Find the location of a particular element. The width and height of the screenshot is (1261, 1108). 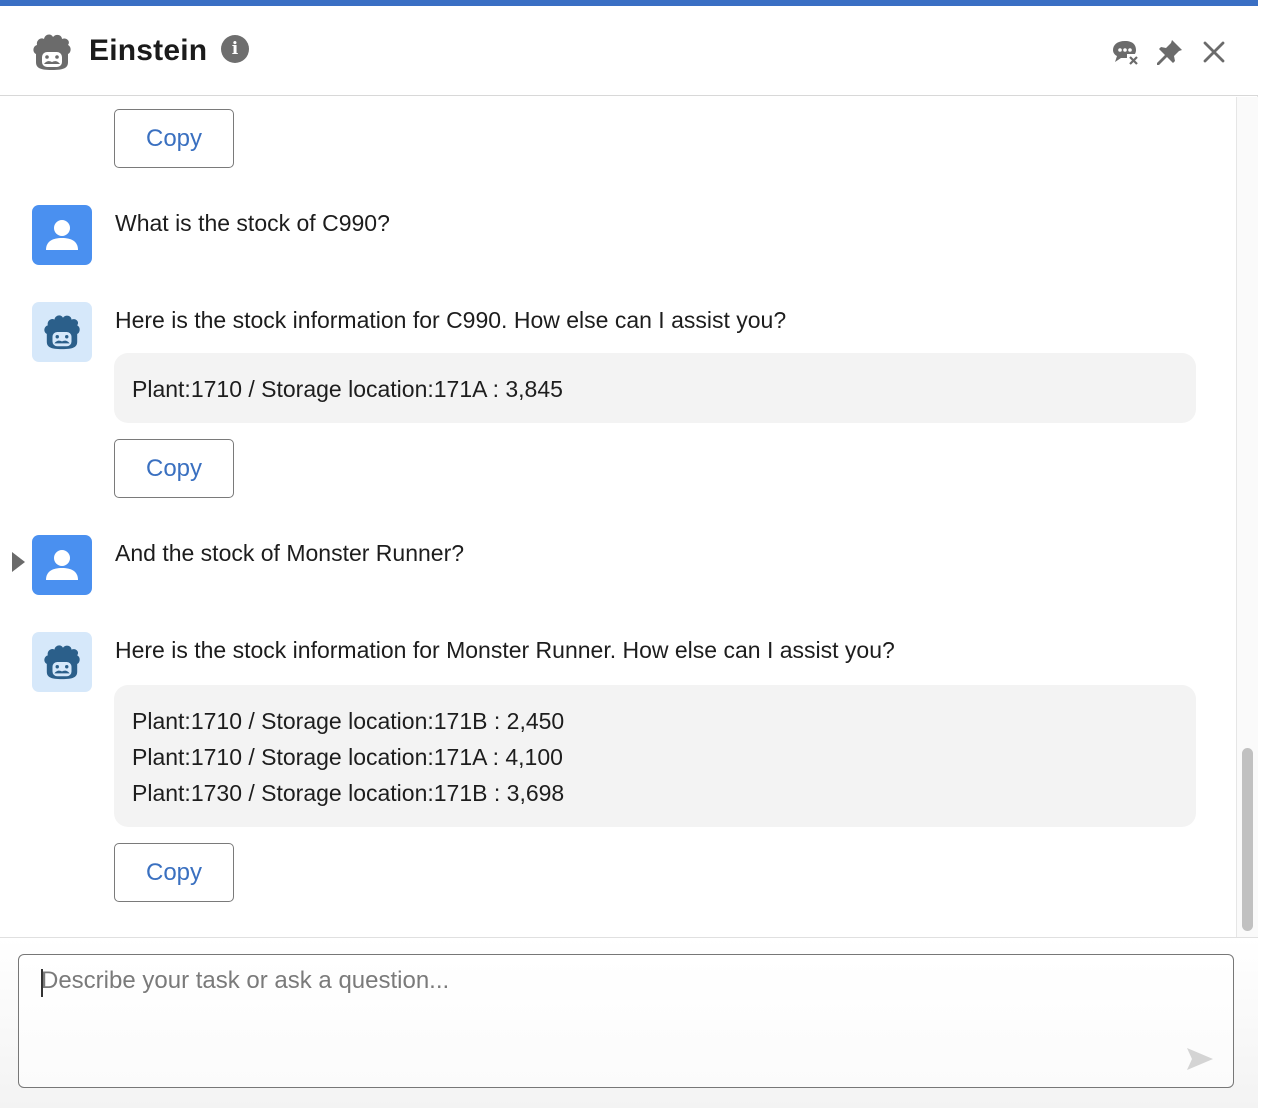

pin-icon is located at coordinates (1169, 52).